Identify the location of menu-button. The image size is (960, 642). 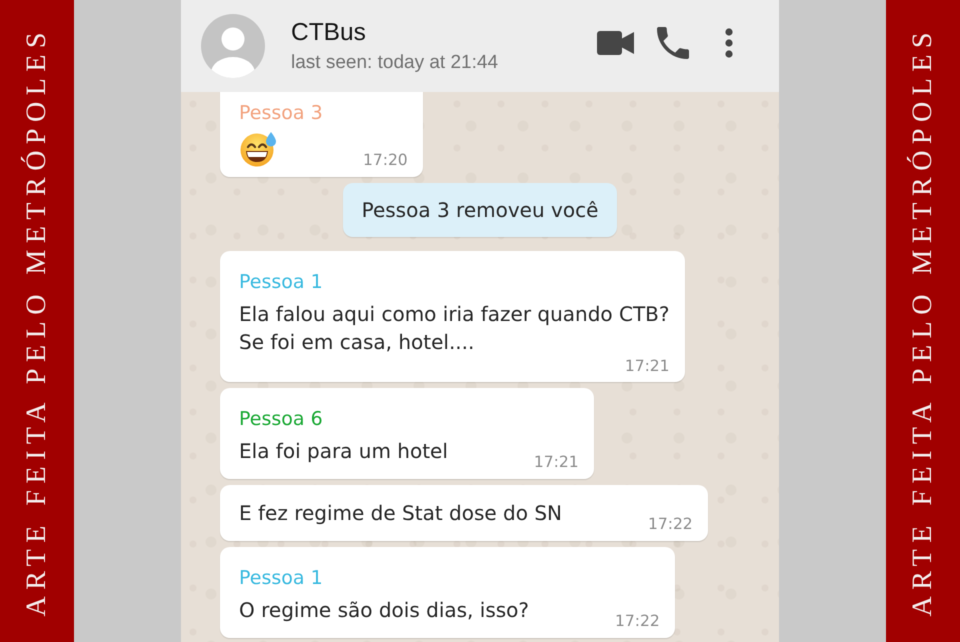
(729, 43).